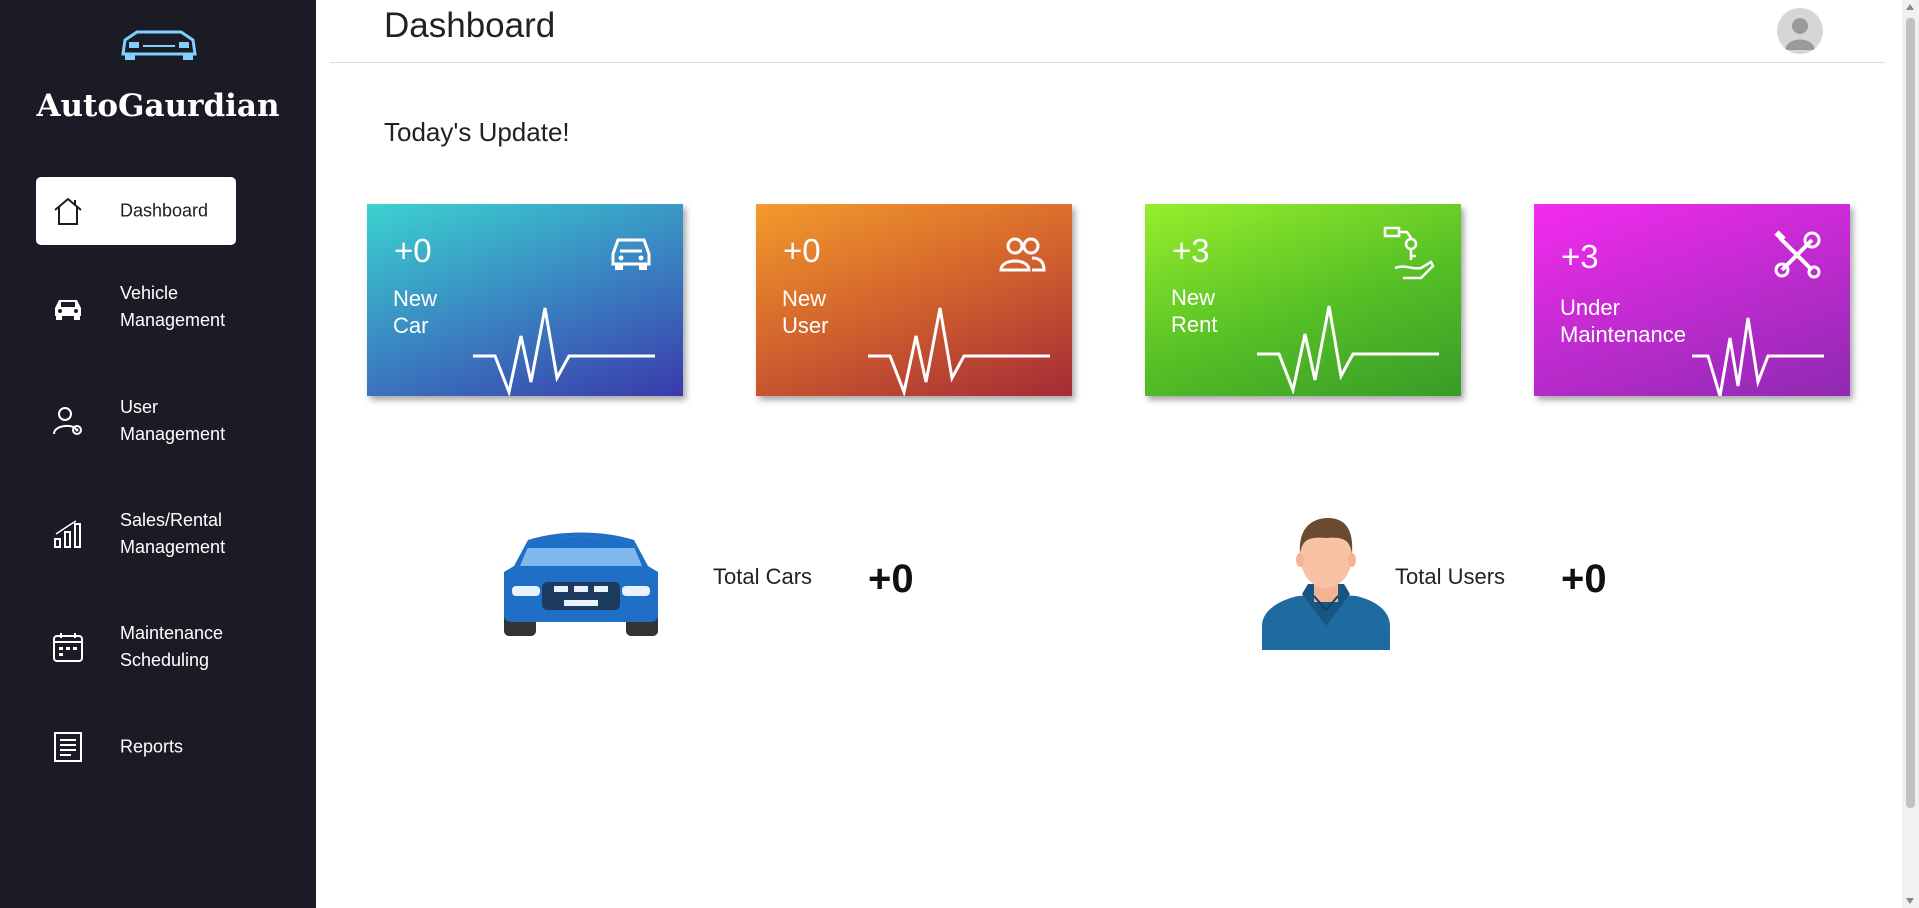  What do you see at coordinates (172, 646) in the screenshot?
I see `sidebar-item-label: Maintenance Scheduling` at bounding box center [172, 646].